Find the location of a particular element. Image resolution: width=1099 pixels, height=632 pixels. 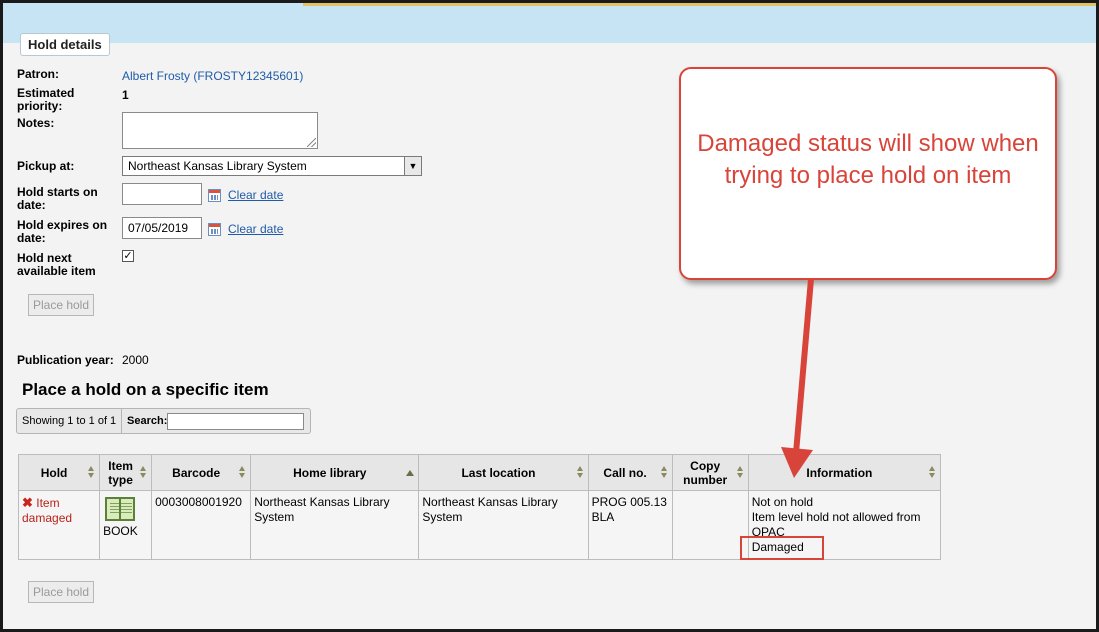

annotation-arrow-head is located at coordinates (797, 462).